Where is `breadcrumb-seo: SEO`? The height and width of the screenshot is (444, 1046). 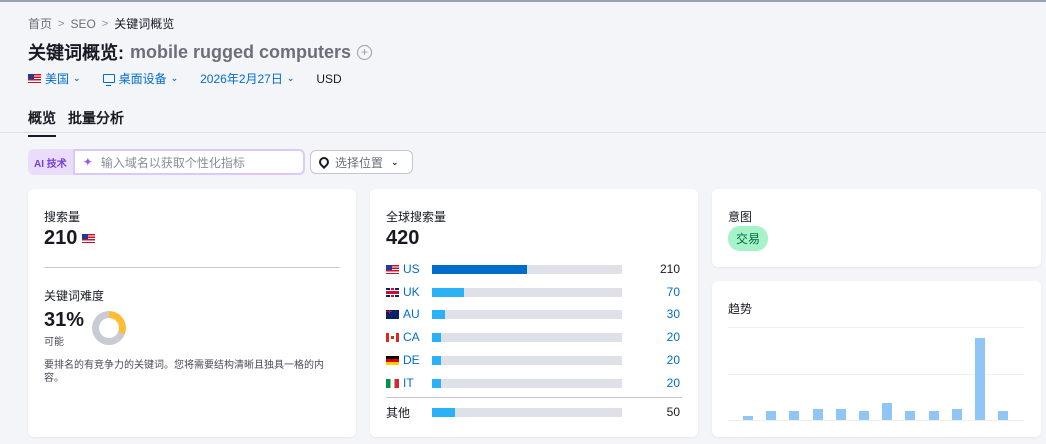 breadcrumb-seo: SEO is located at coordinates (82, 24).